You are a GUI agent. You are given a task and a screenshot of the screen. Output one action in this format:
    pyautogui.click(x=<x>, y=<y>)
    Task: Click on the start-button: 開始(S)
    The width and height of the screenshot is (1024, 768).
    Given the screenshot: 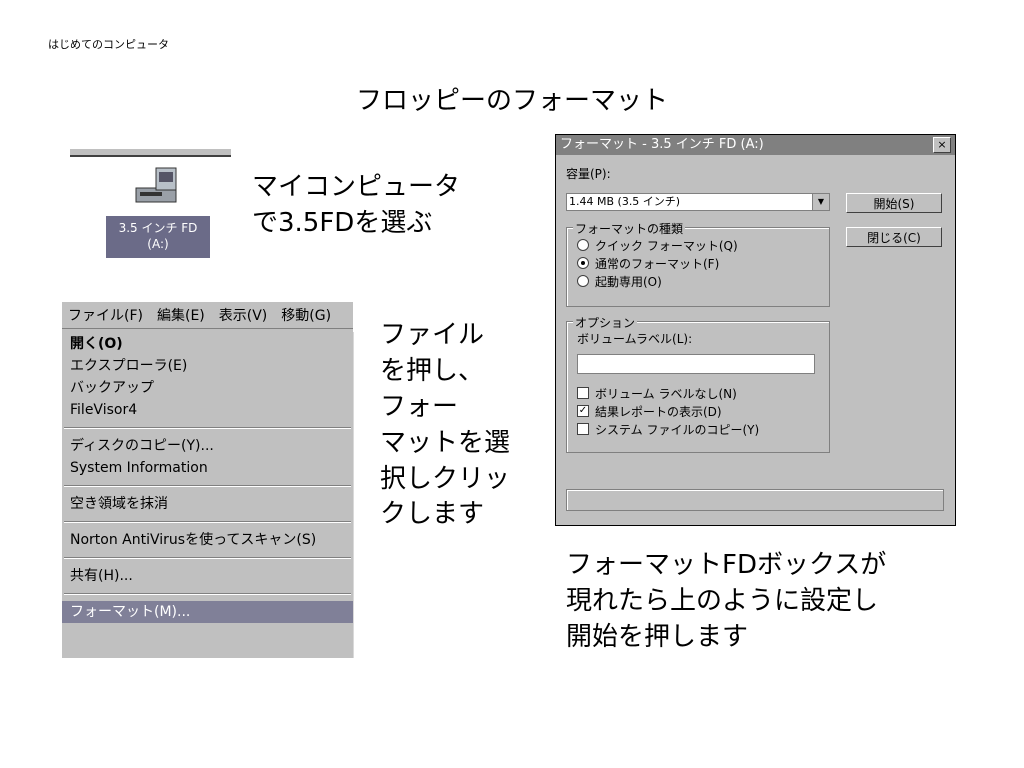 What is the action you would take?
    pyautogui.click(x=894, y=203)
    